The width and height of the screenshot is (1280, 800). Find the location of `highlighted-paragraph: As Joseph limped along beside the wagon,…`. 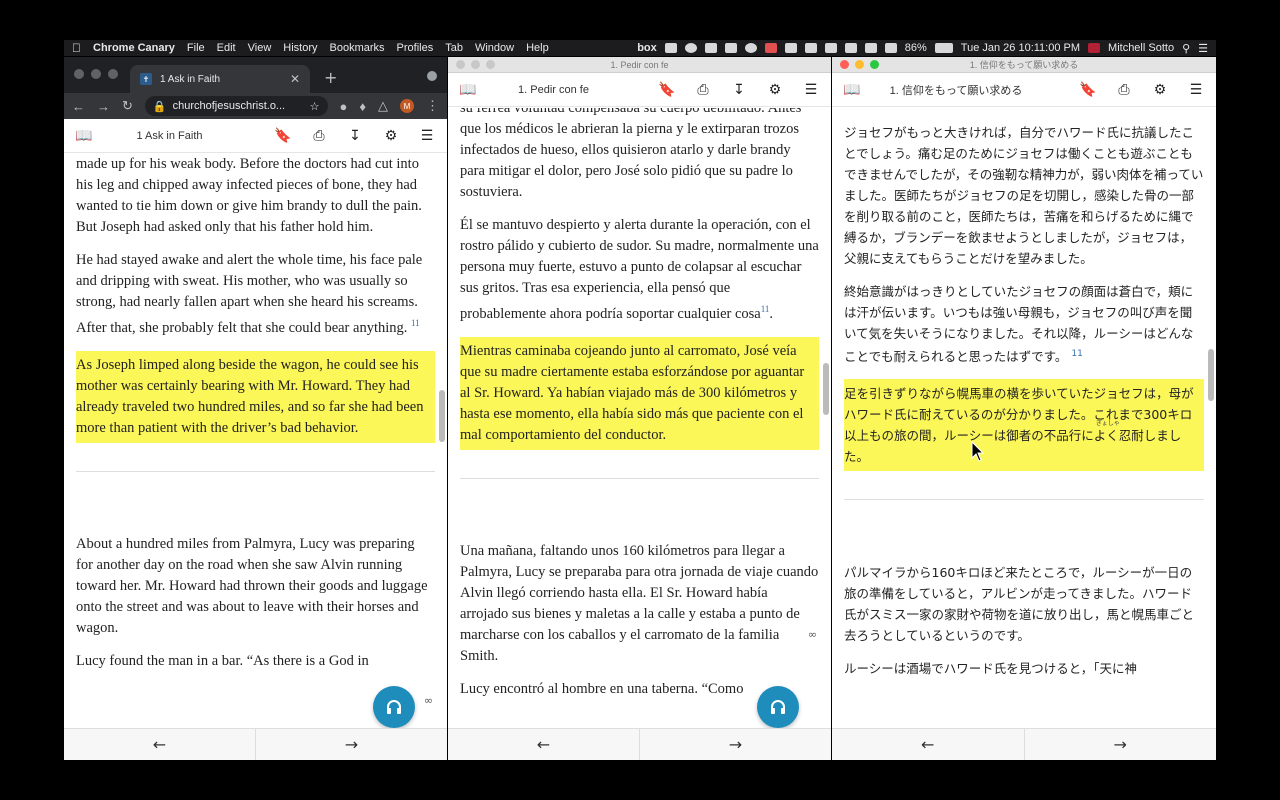

highlighted-paragraph: As Joseph limped along beside the wagon,… is located at coordinates (255, 396).